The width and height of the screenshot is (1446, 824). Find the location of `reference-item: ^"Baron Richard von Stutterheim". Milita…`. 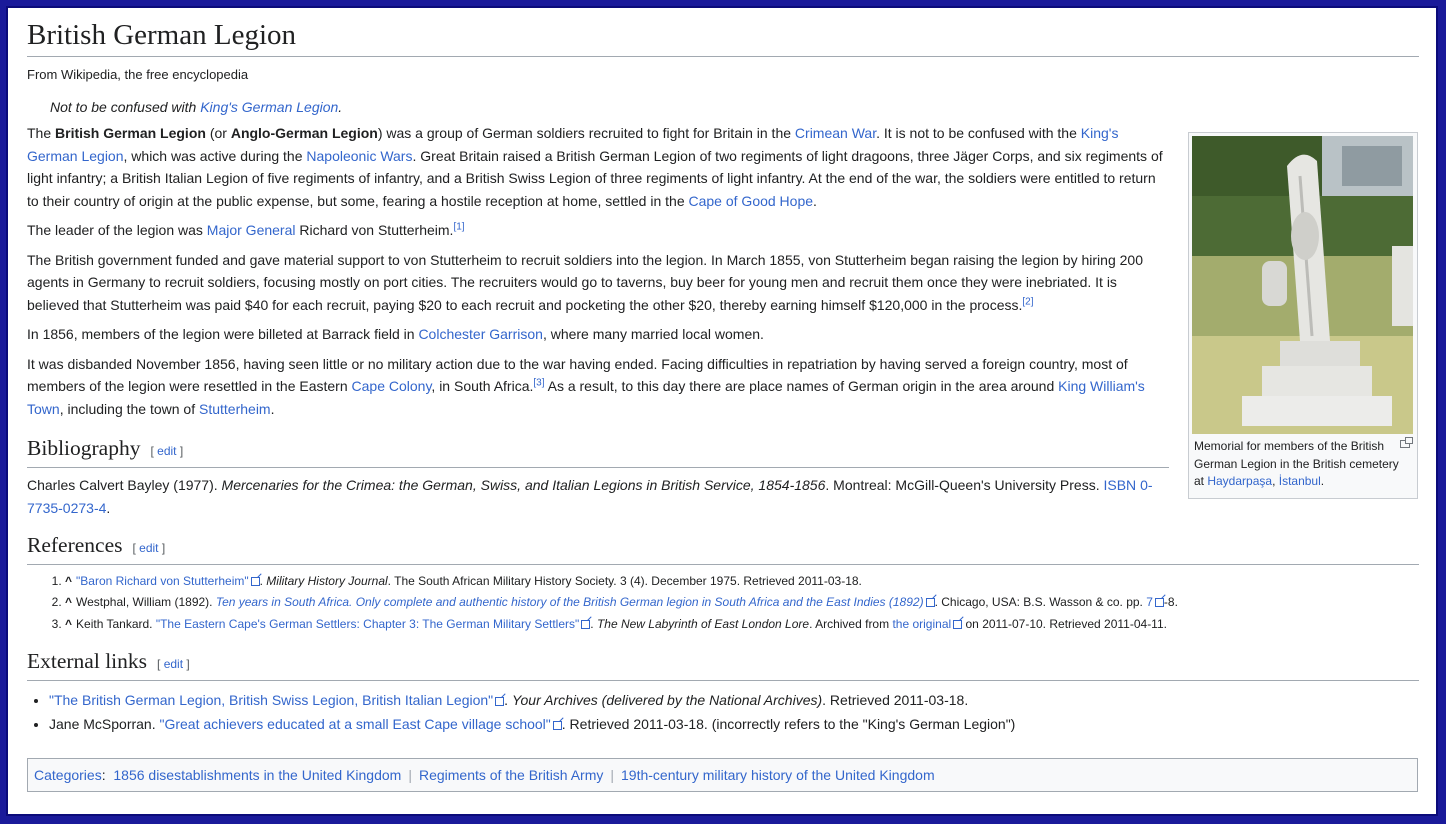

reference-item: ^"Baron Richard von Stutterheim". Milita… is located at coordinates (742, 581).